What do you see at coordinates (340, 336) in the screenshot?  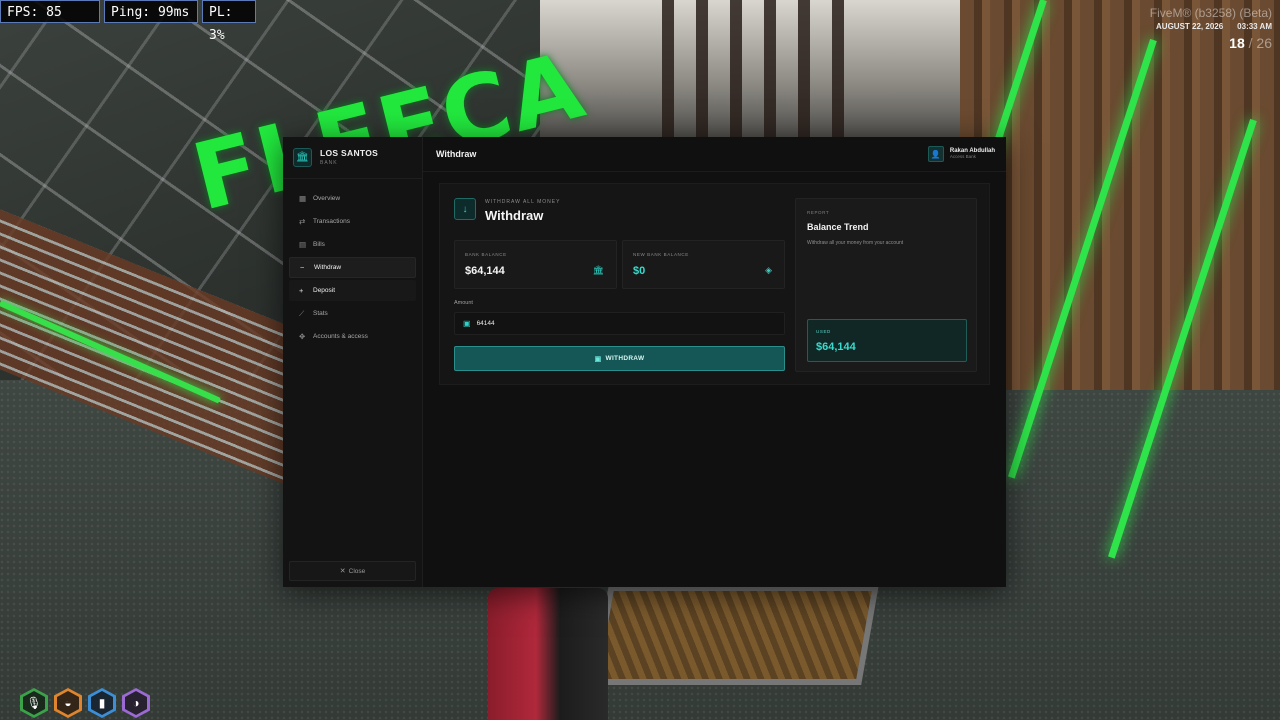 I see `sidebar-item-label: Accounts & access` at bounding box center [340, 336].